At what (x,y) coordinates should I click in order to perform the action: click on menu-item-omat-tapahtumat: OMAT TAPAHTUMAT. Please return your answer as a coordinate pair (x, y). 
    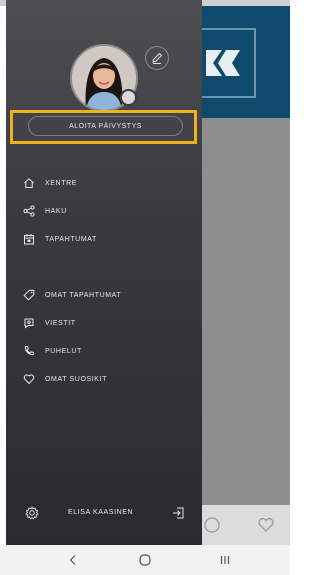
    Looking at the image, I should click on (72, 295).